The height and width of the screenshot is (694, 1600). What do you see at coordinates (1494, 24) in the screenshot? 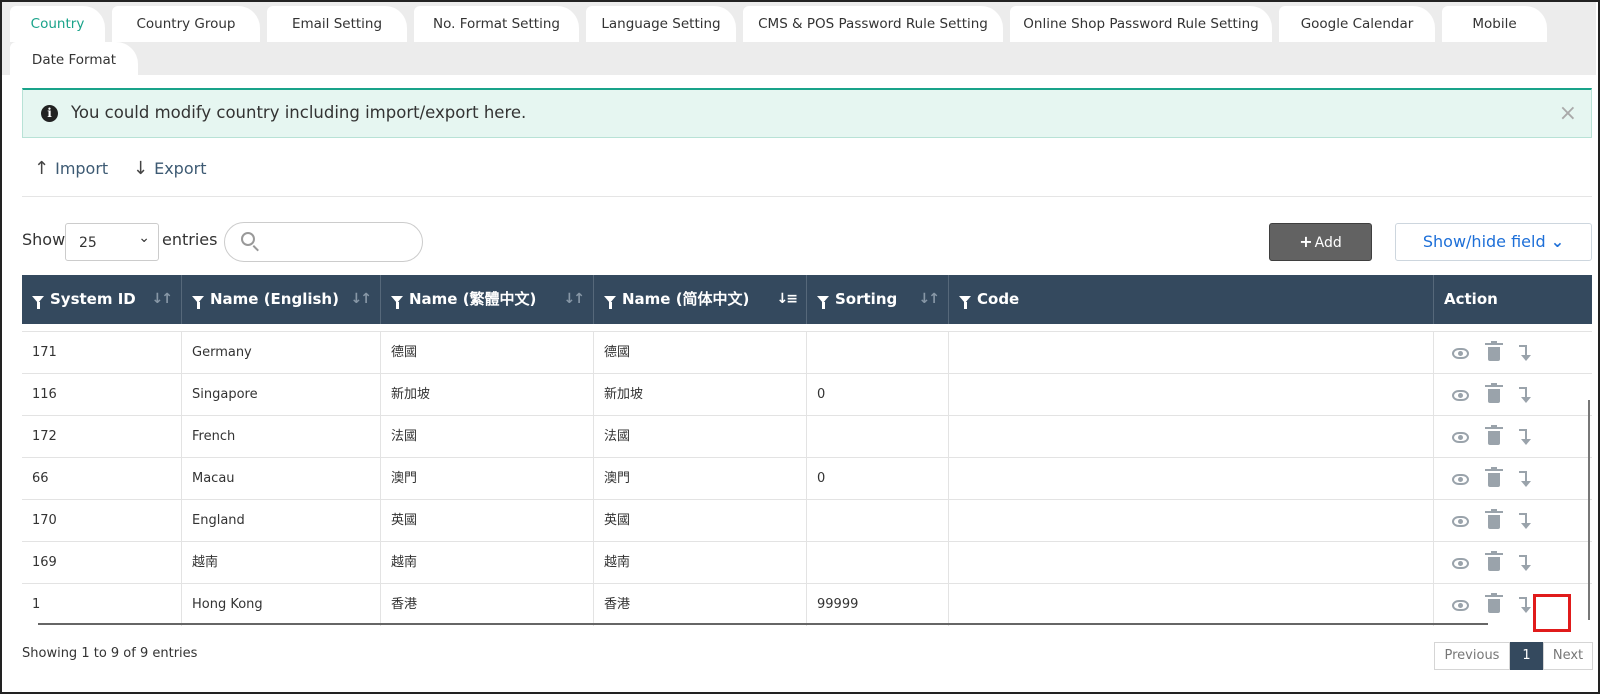
I see `tab-mobile: Mobile` at bounding box center [1494, 24].